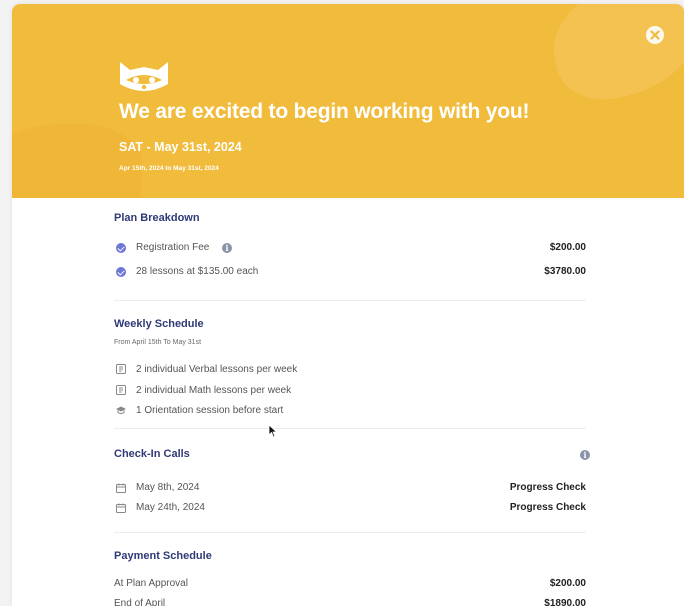  Describe the element at coordinates (170, 507) in the screenshot. I see `checkin-date: May 24th, 2024` at that location.